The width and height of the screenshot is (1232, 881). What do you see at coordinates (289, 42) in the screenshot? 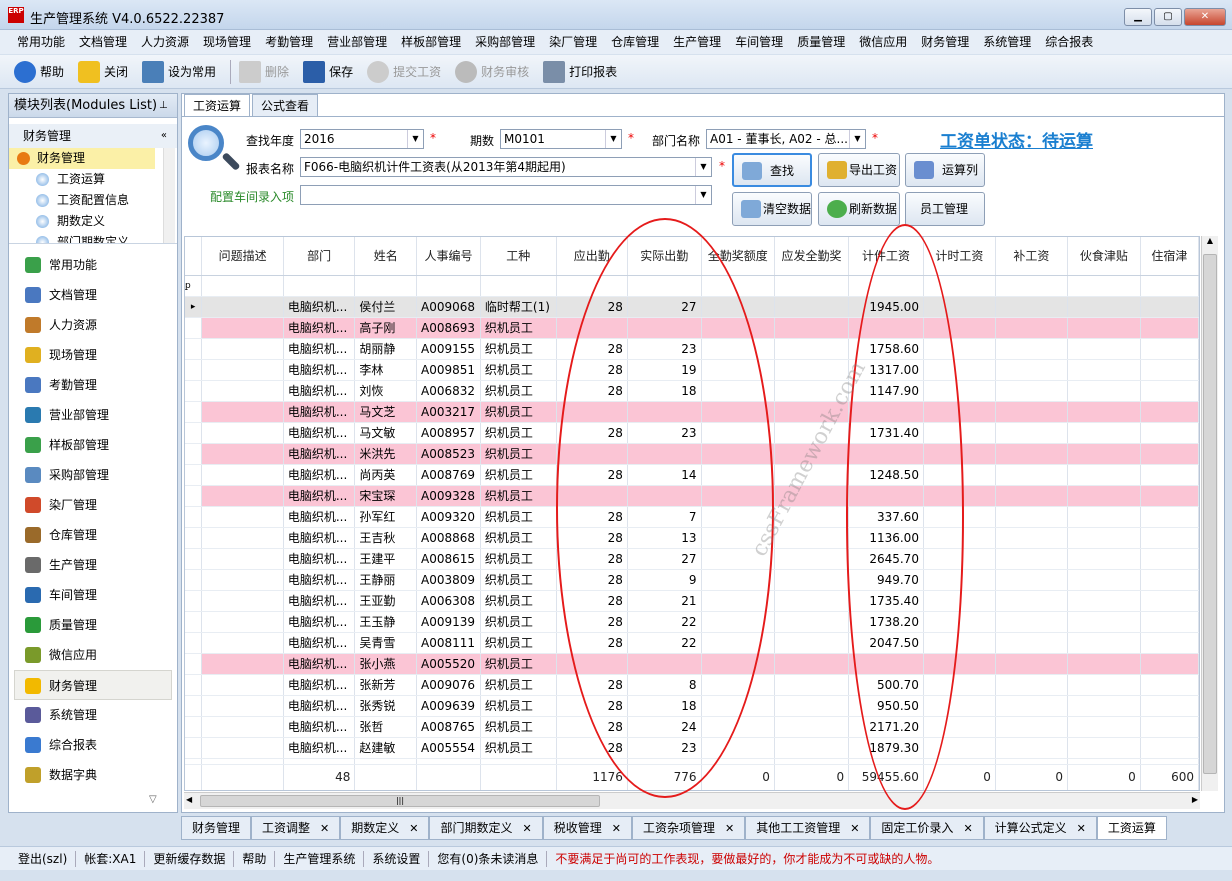
I see `menu-item: 考勤管理` at bounding box center [289, 42].